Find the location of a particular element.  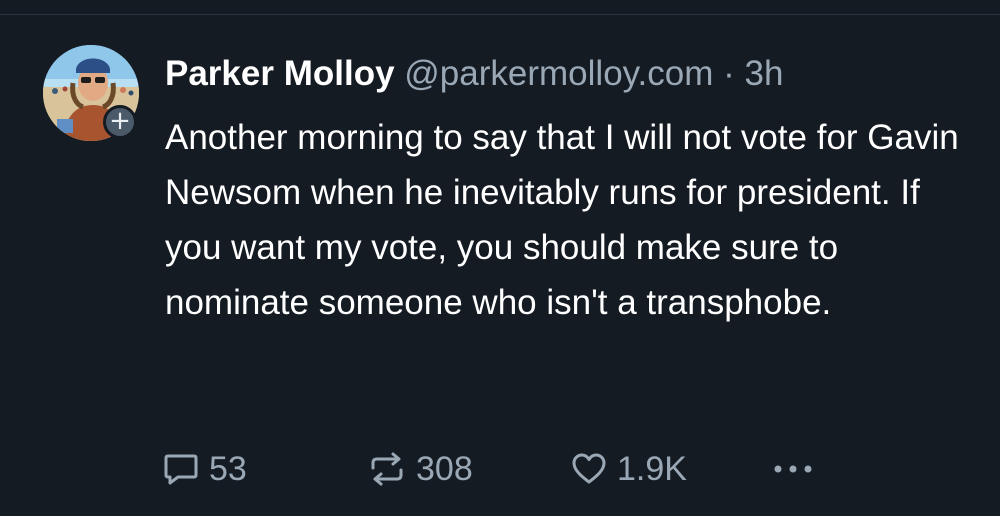

post-header: Parker Molloy @parkermolloy.com · 3h is located at coordinates (474, 74).